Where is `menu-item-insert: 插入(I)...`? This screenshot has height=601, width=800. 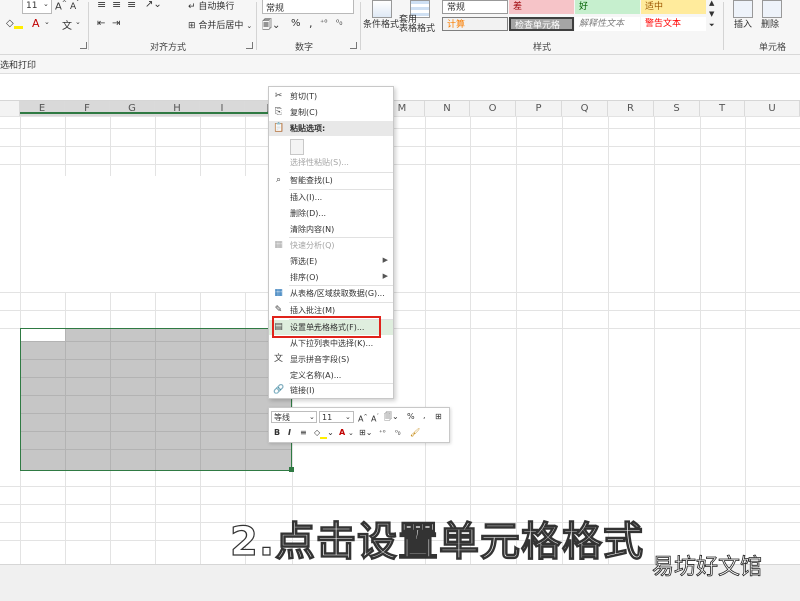 menu-item-insert: 插入(I)... is located at coordinates (331, 197).